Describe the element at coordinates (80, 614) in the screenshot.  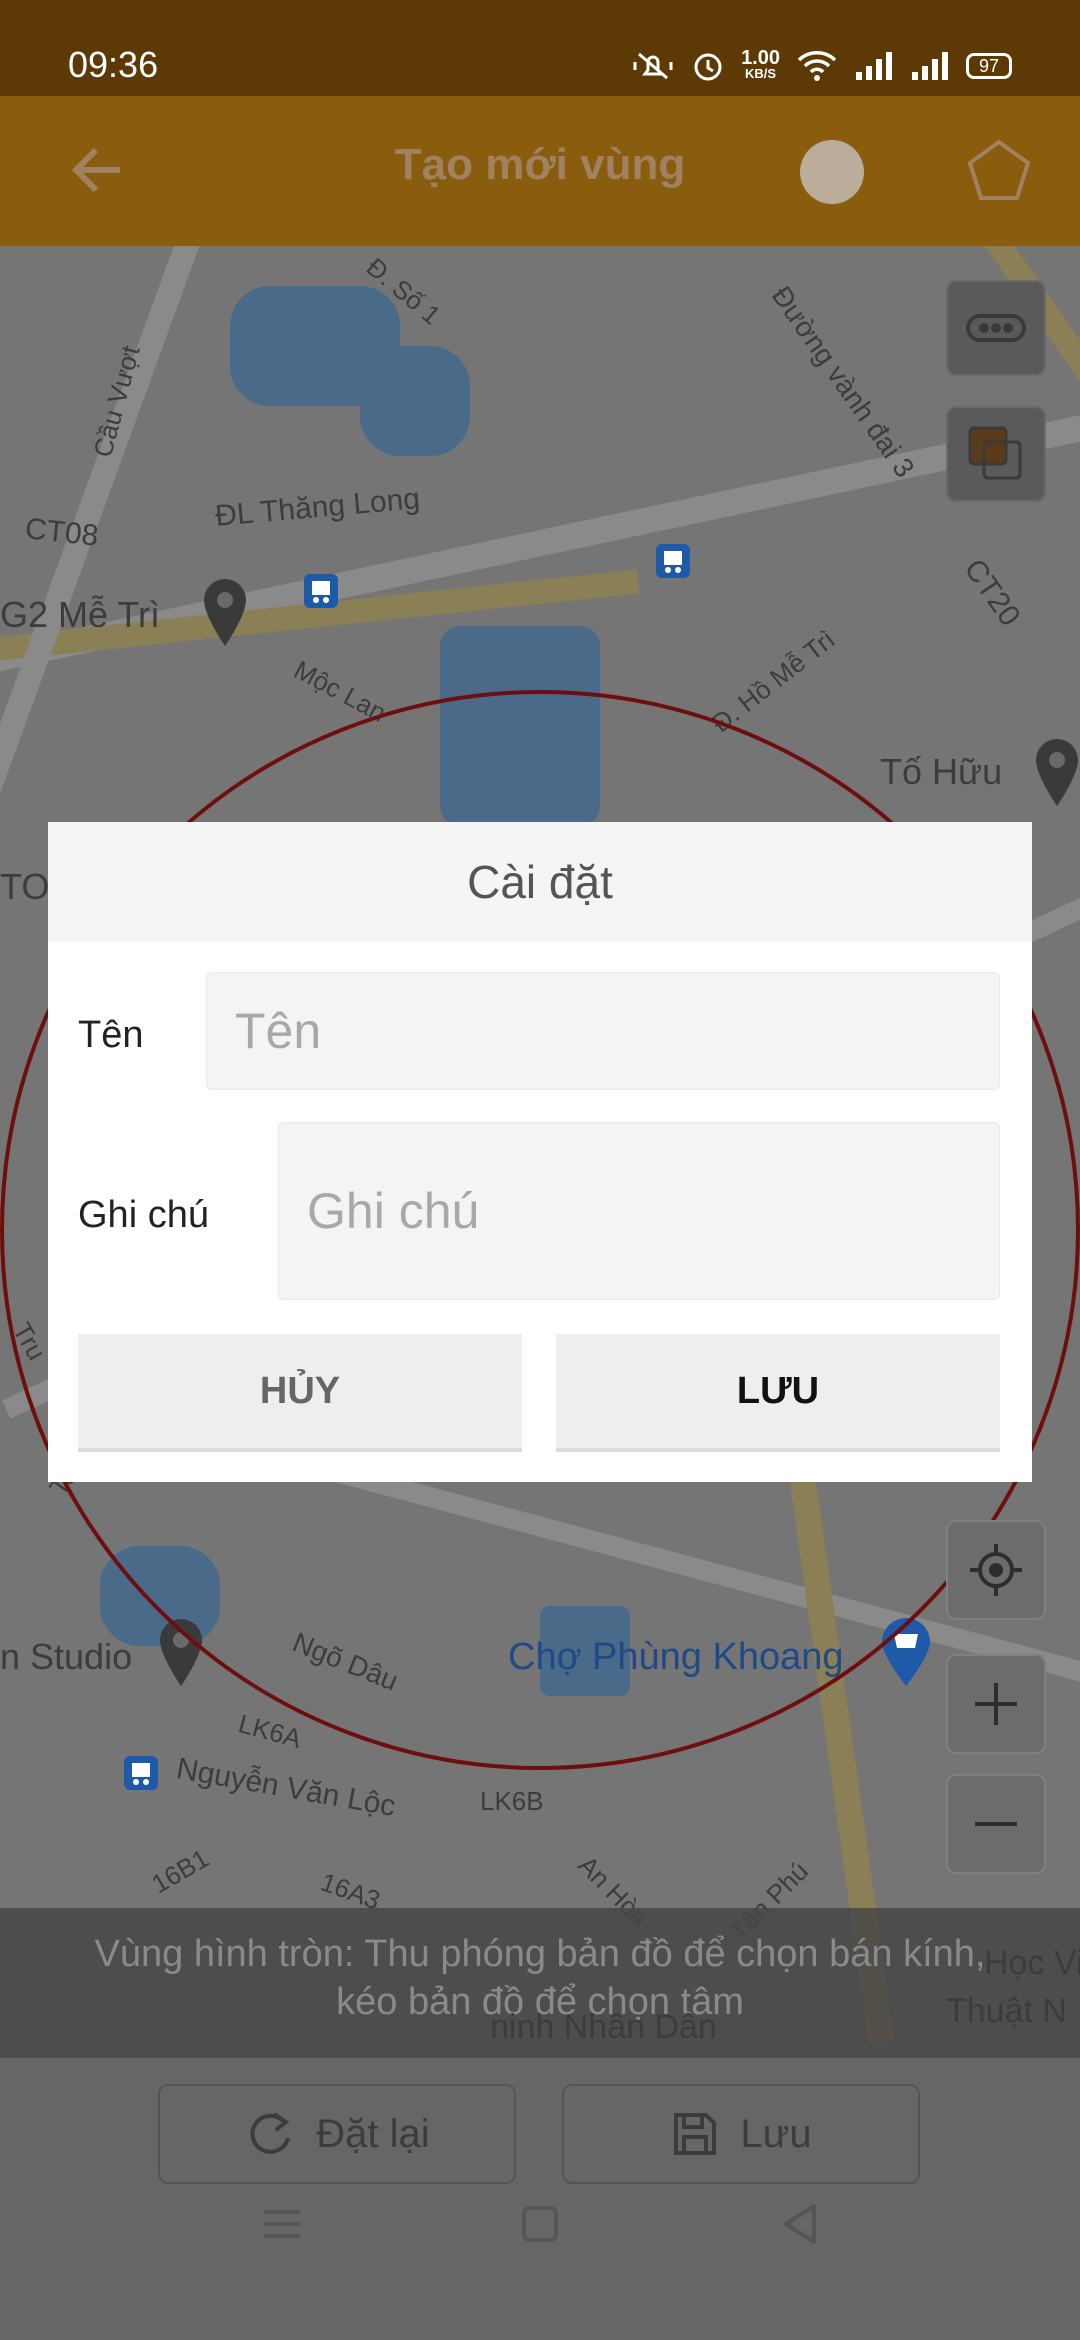
I see `map-label: G2 Mễ Trì` at that location.